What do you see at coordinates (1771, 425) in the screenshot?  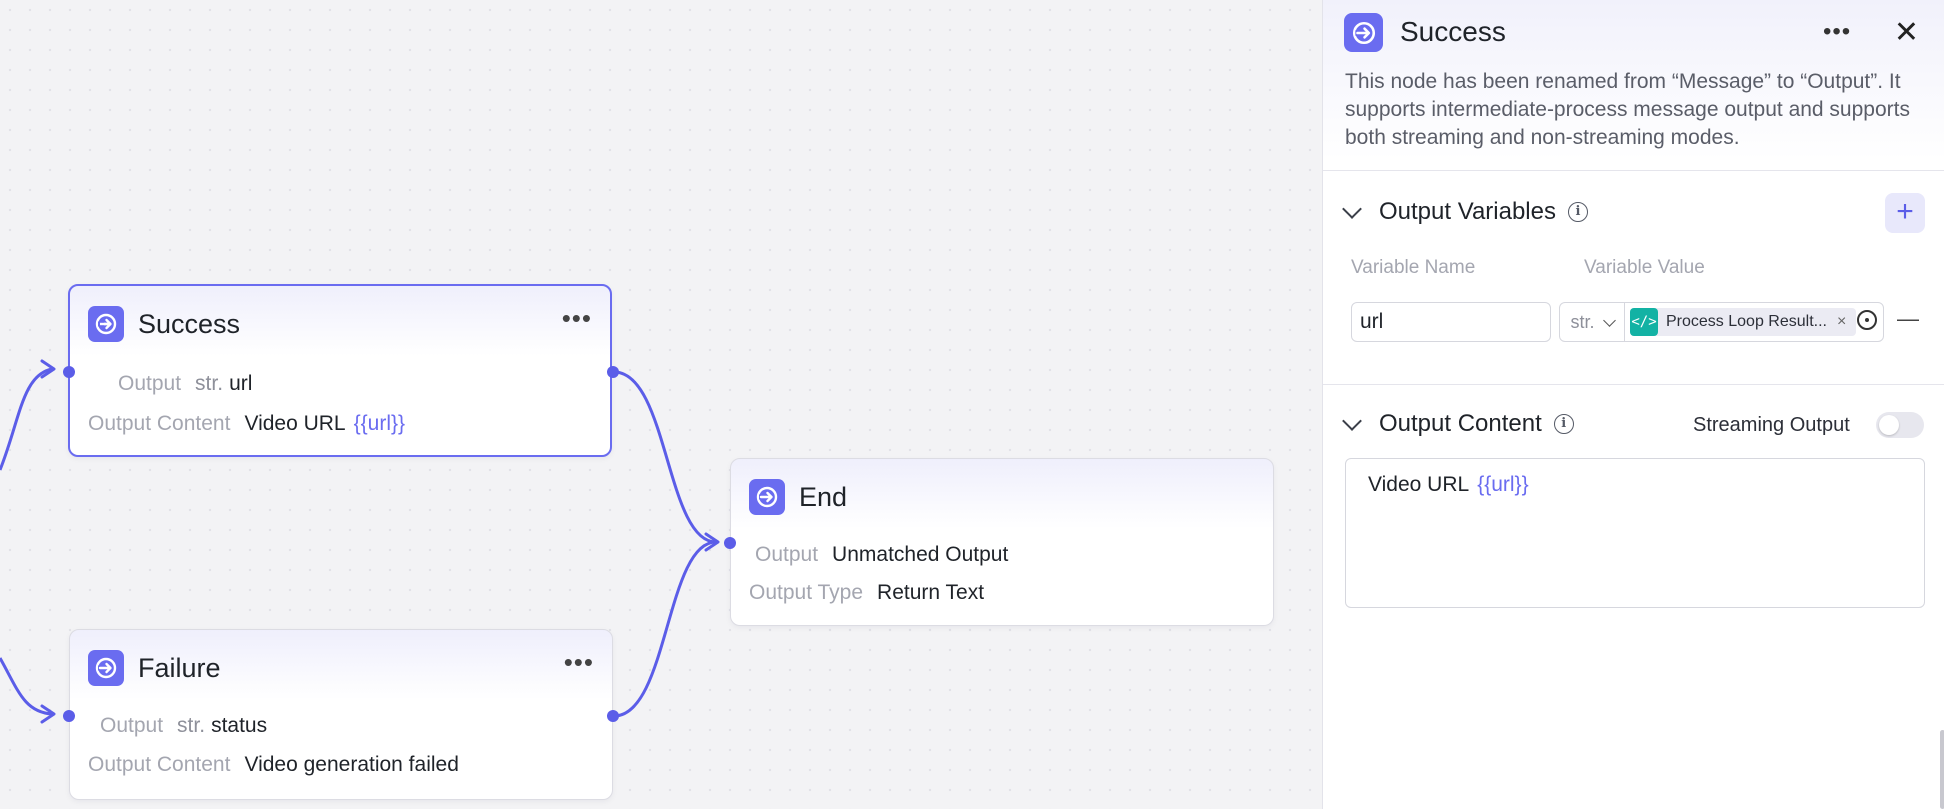 I see `streaming-output-label: Streaming Output` at bounding box center [1771, 425].